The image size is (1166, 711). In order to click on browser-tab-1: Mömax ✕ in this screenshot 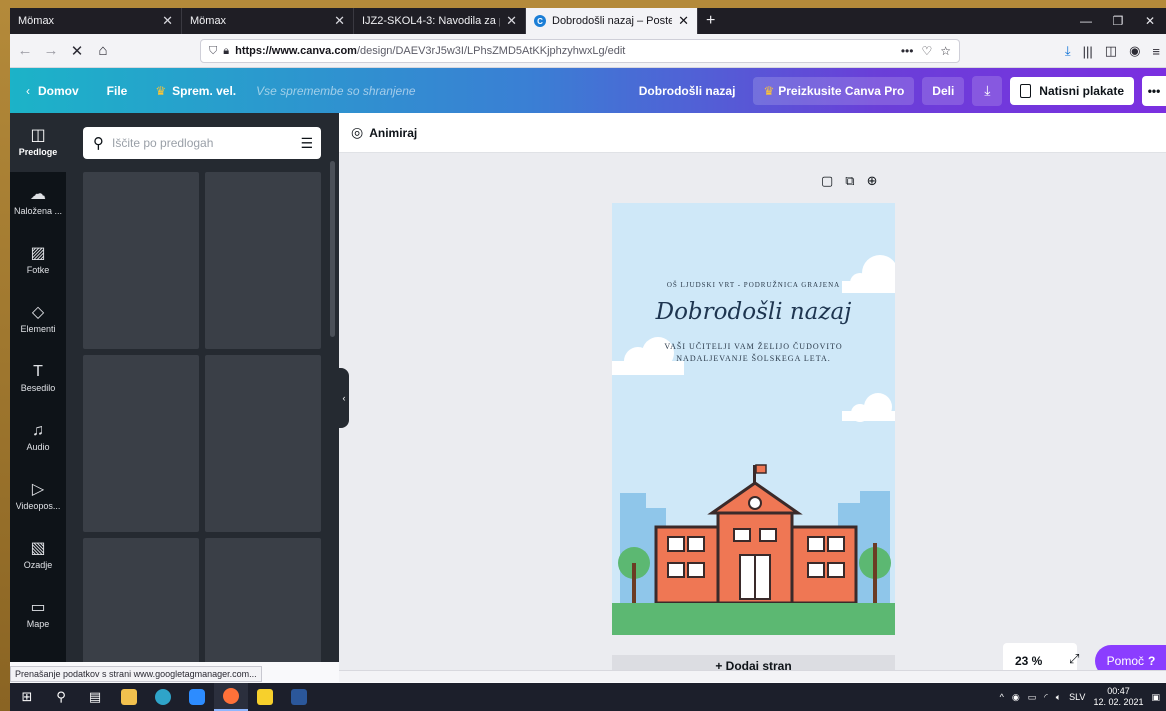, I will do `click(96, 21)`.